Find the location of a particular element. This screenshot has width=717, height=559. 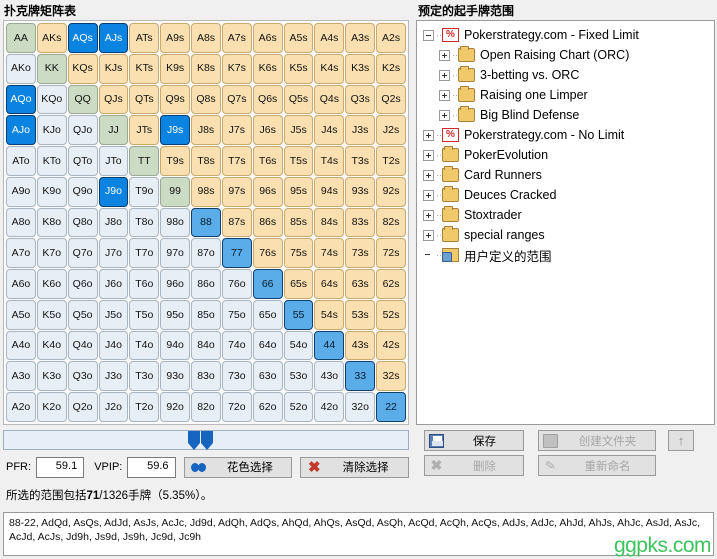

hand-cell-65s: 65s is located at coordinates (298, 284).